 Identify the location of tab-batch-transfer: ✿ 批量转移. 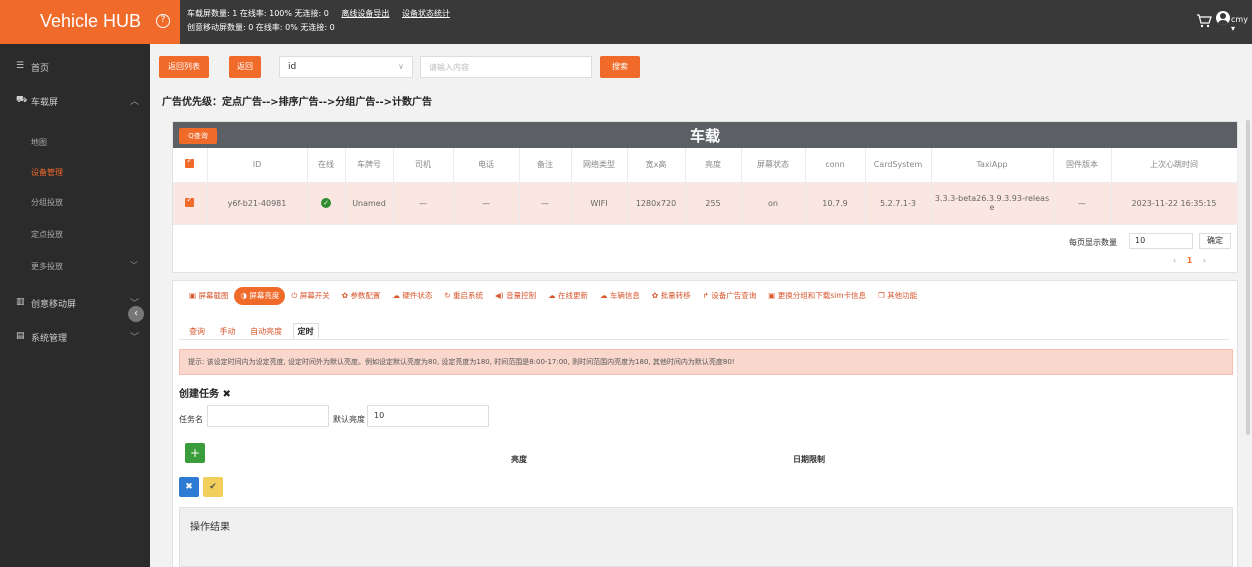
(671, 296).